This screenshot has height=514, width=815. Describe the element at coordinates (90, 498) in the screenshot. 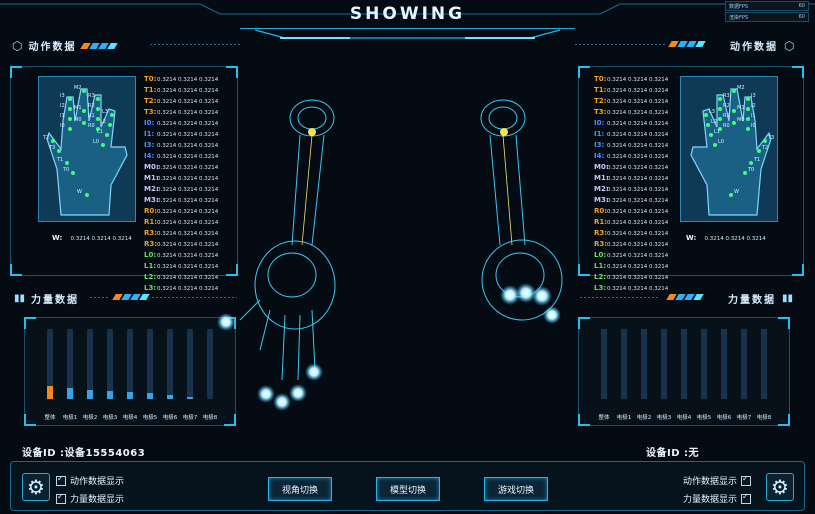

I see `left-force-display-checkbox: 力量数据显示` at that location.